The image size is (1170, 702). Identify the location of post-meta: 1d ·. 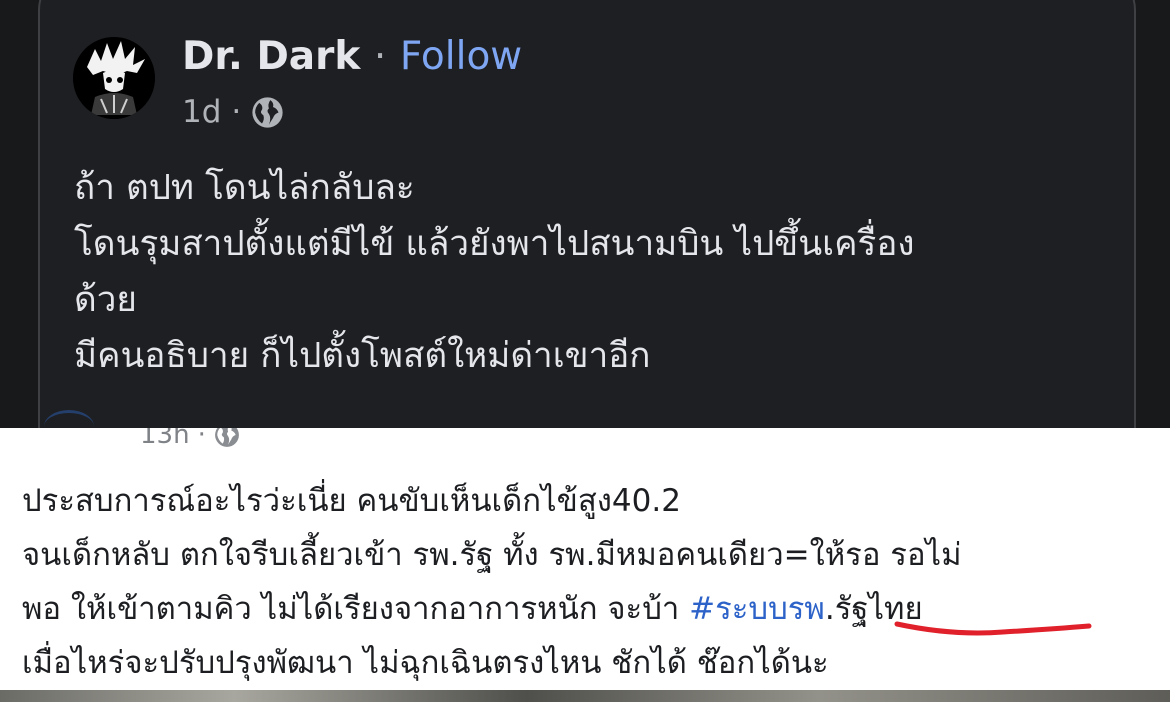
(233, 112).